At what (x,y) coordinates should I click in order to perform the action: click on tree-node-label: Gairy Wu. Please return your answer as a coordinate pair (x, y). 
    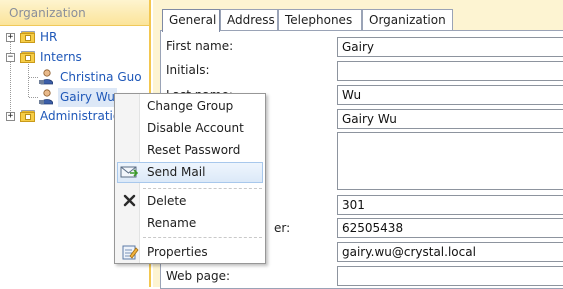
    Looking at the image, I should click on (87, 97).